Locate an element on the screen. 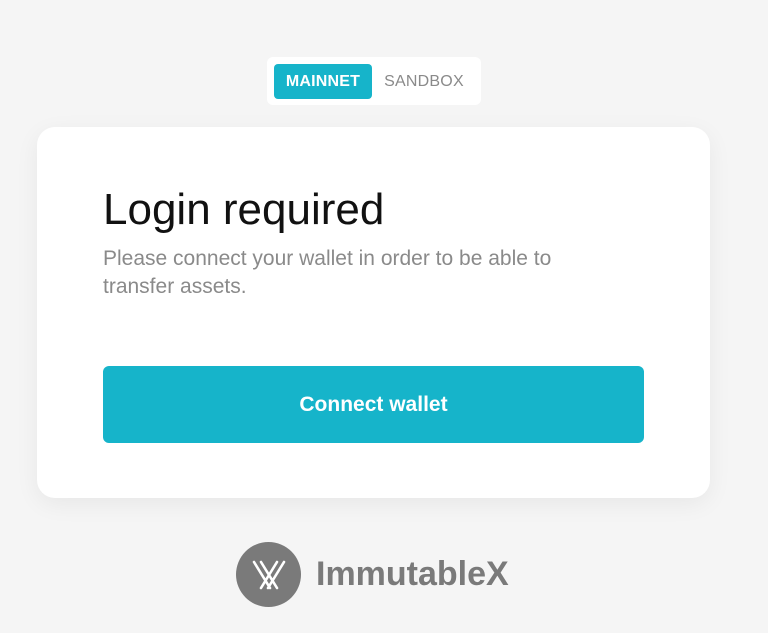 This screenshot has height=633, width=768. network-option-mainnet: MAINNET is located at coordinates (323, 81).